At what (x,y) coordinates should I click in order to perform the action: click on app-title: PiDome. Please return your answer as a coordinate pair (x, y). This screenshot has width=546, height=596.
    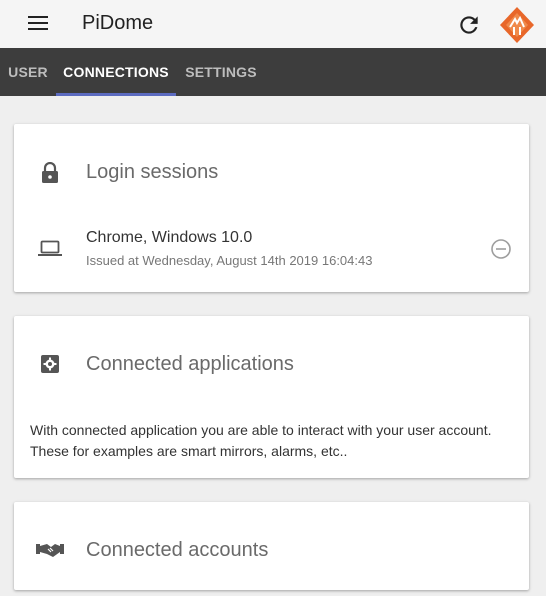
    Looking at the image, I should click on (118, 23).